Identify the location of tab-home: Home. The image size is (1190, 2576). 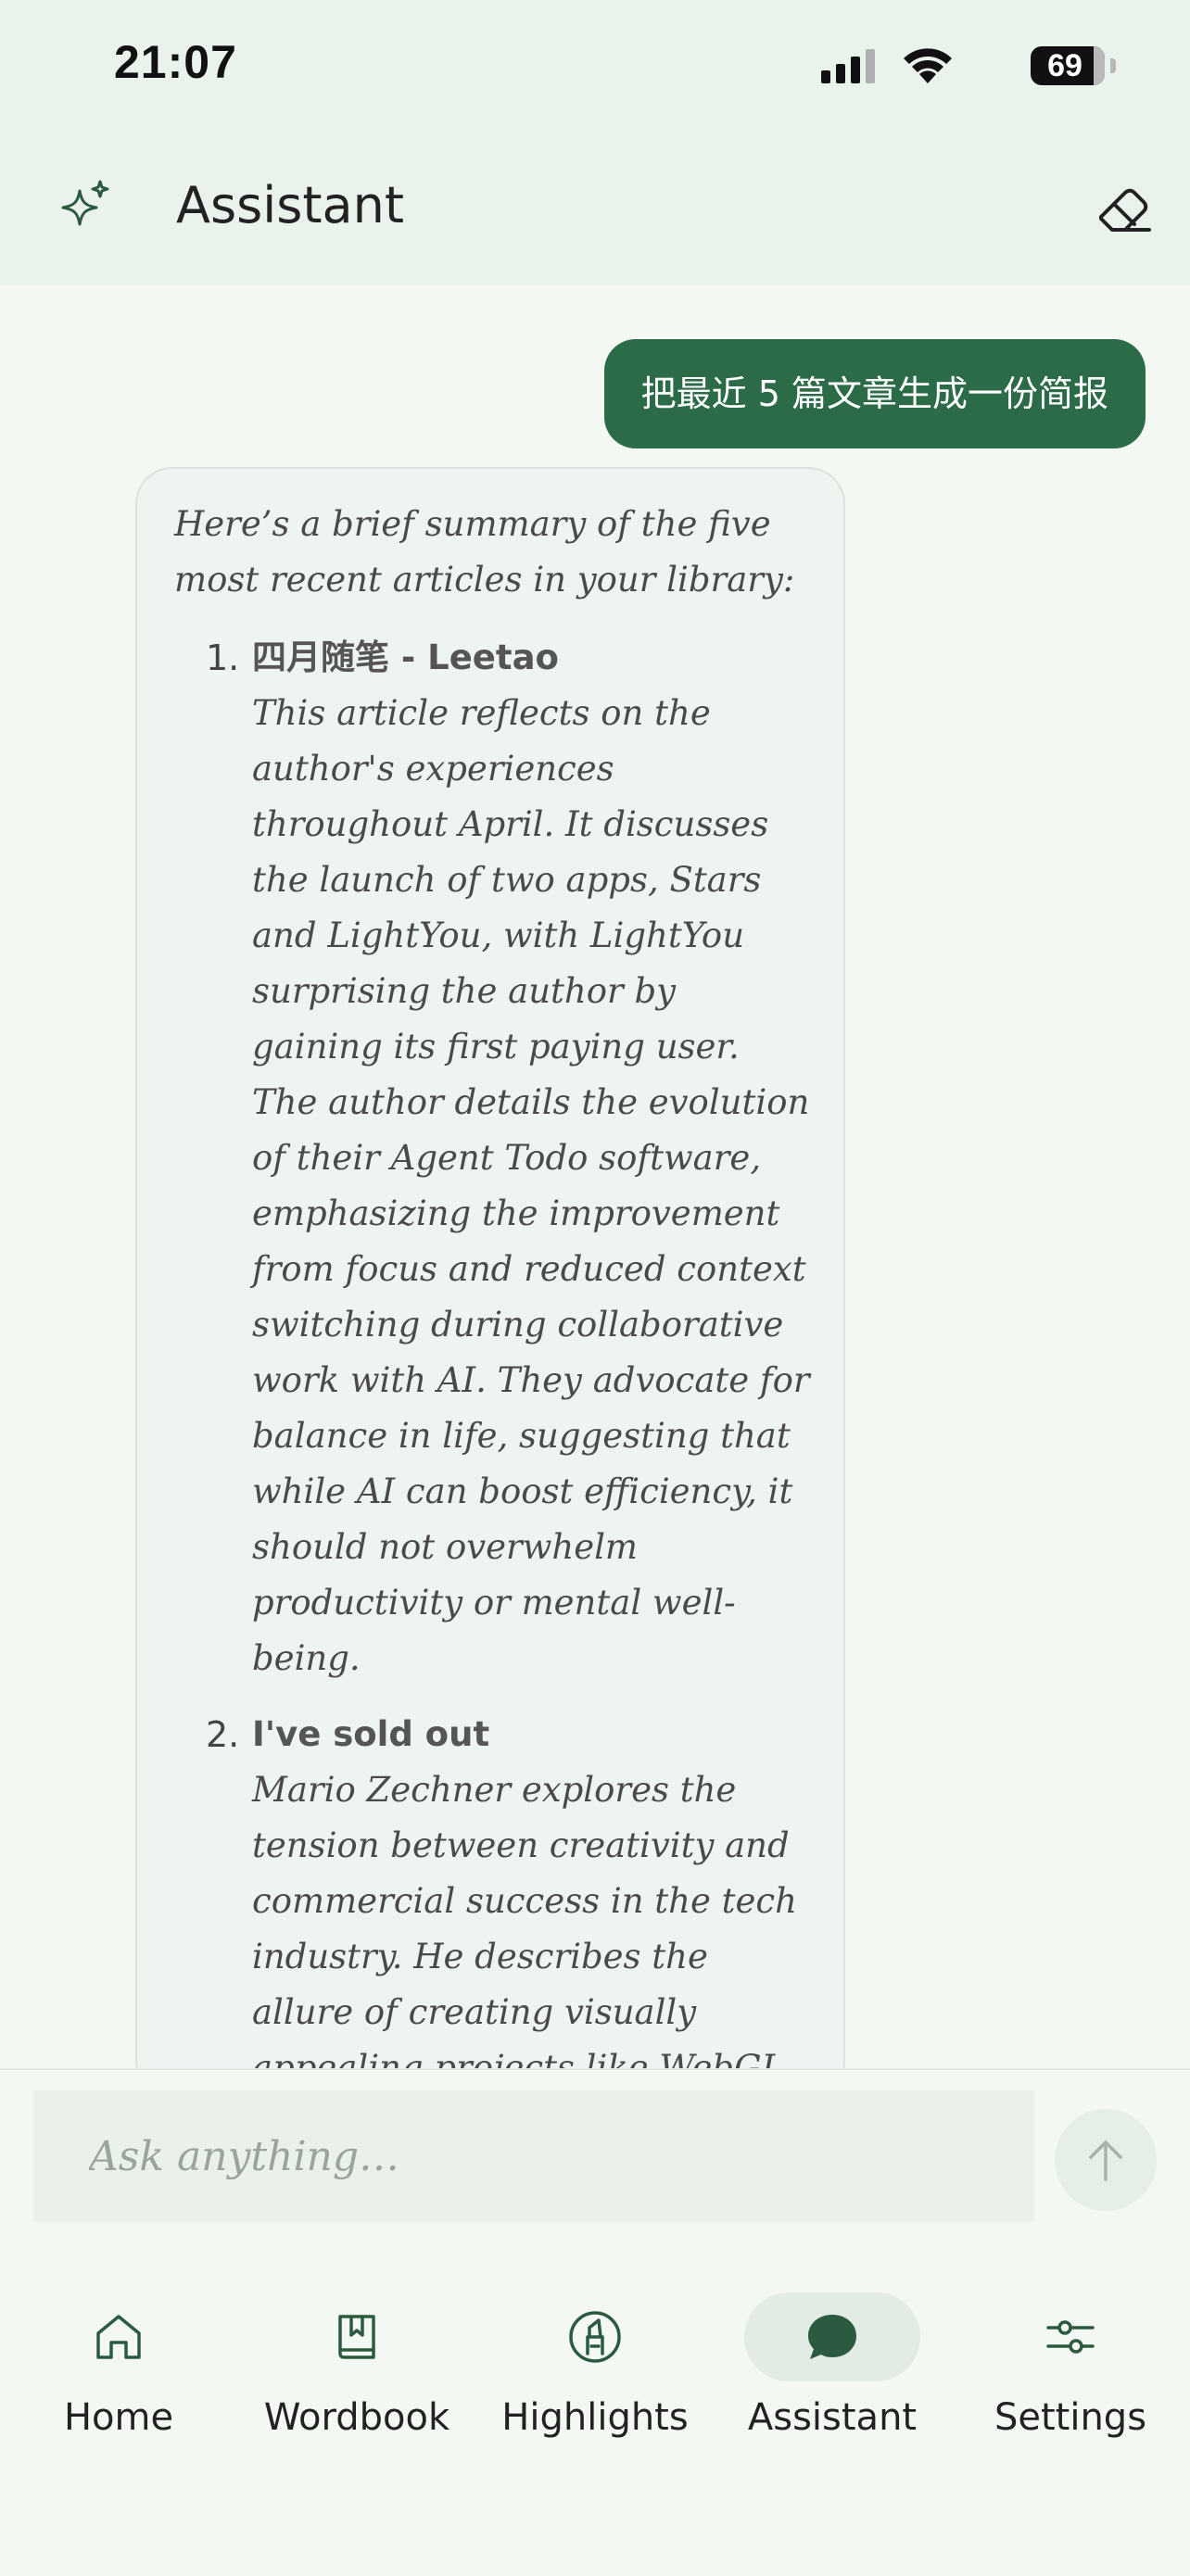
(119, 2365).